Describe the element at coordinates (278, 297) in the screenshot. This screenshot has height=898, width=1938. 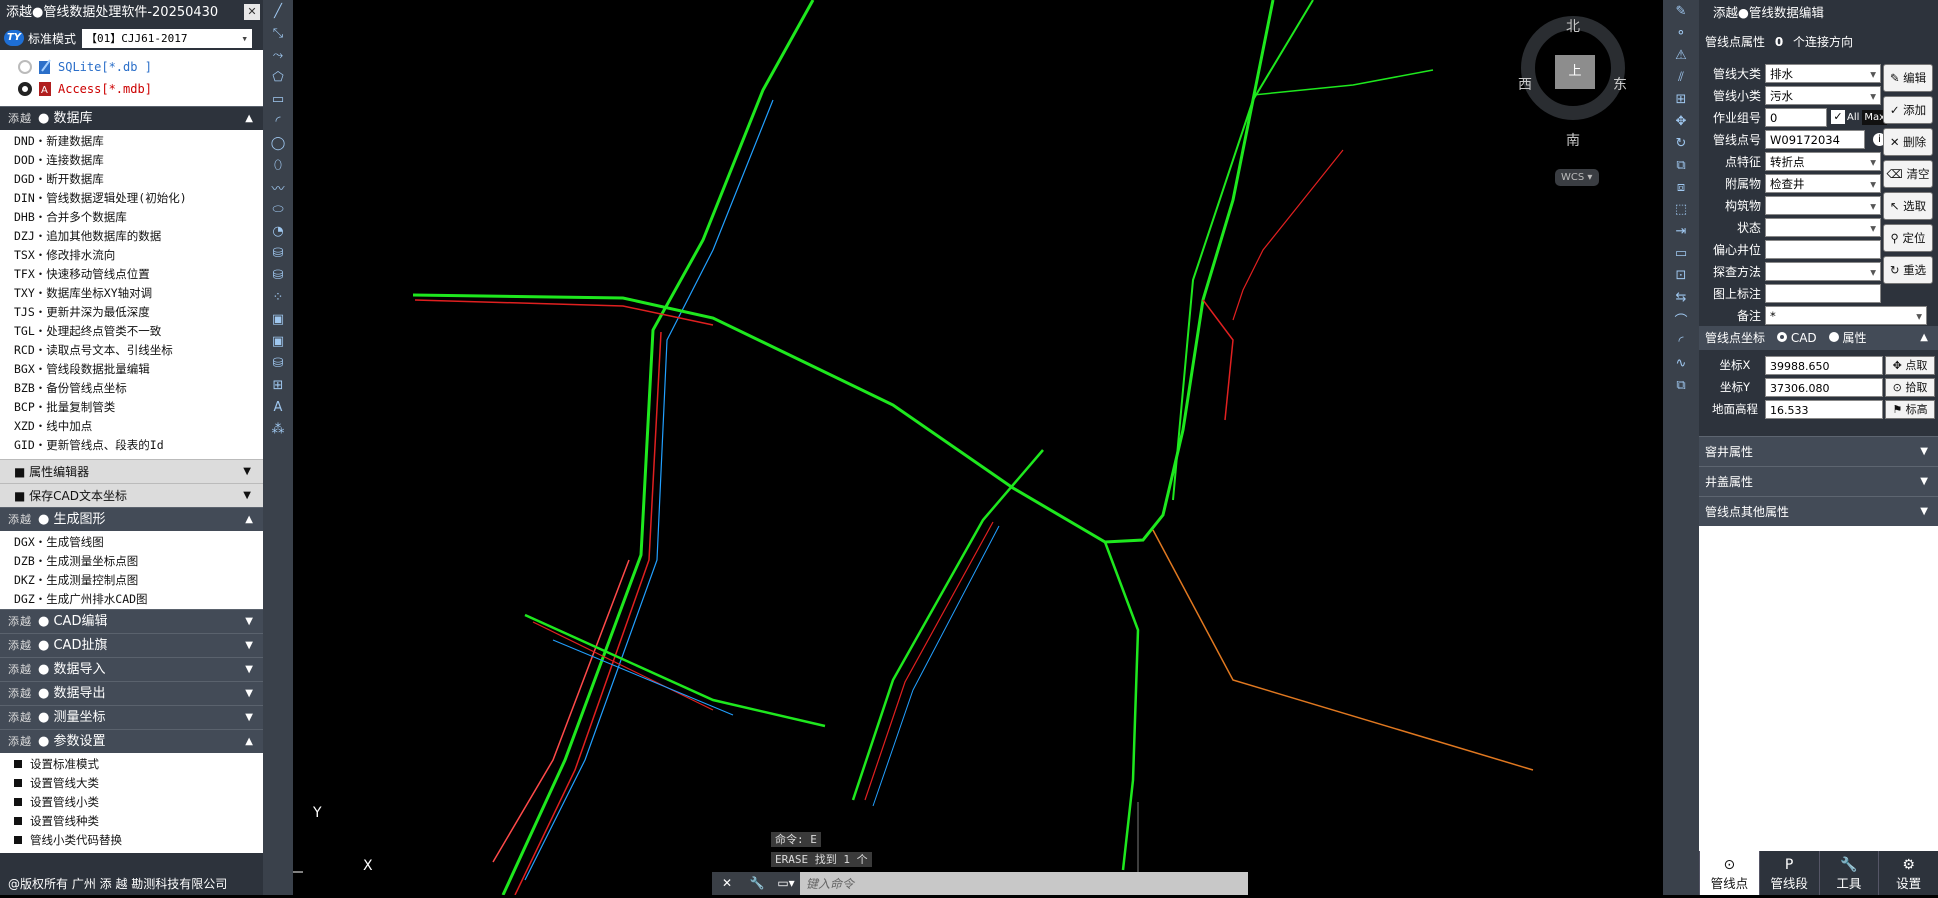
I see `draw-tool-icon: ⁘` at that location.